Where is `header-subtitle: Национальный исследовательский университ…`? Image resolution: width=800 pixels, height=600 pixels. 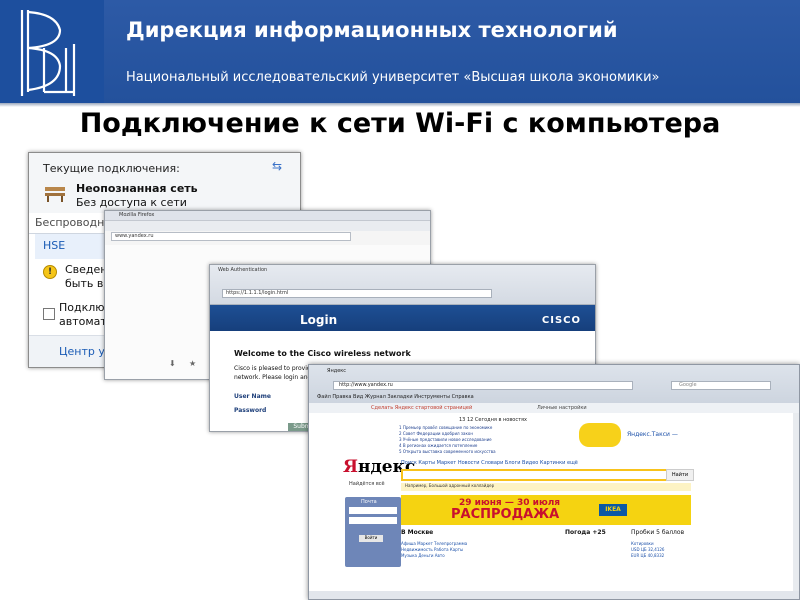
header-subtitle: Национальный исследовательский университ… is located at coordinates (393, 77).